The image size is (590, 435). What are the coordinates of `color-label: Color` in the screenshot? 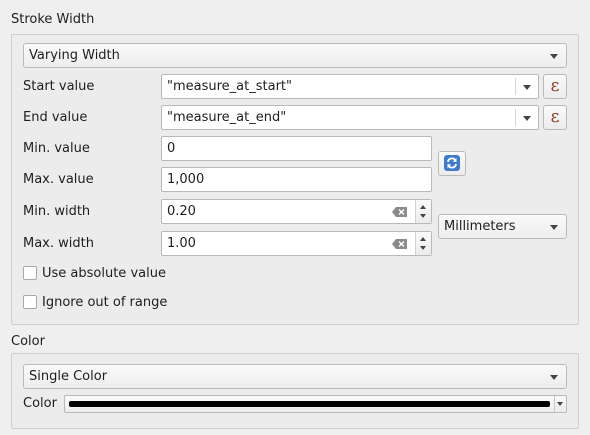 It's located at (40, 403).